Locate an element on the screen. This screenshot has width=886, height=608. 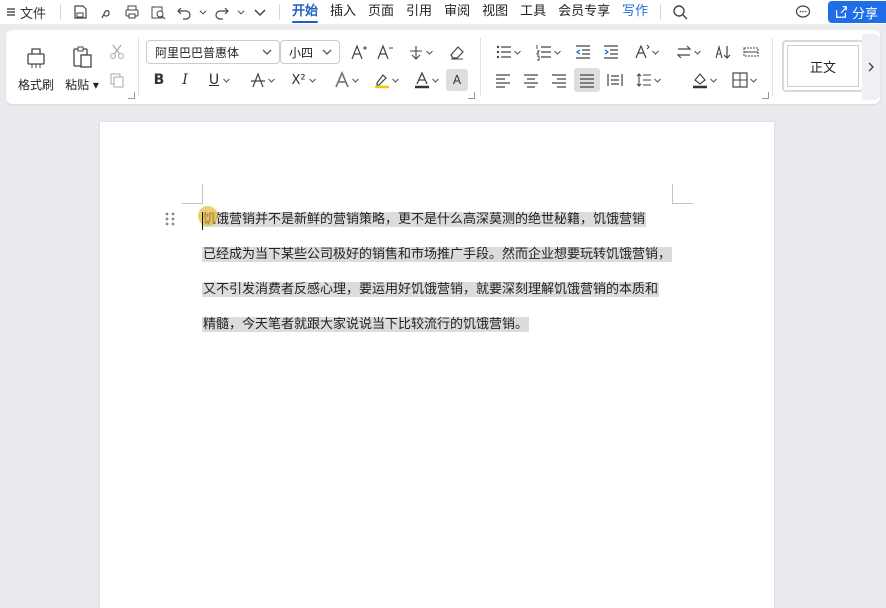
superscript-button: X² is located at coordinates (304, 80).